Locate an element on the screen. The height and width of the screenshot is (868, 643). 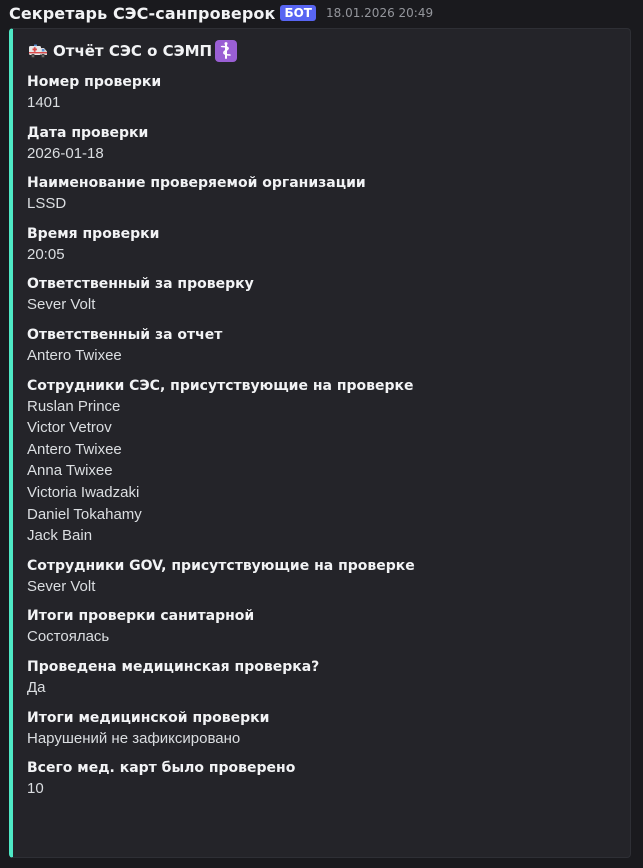
ambulance-icon is located at coordinates (38, 51).